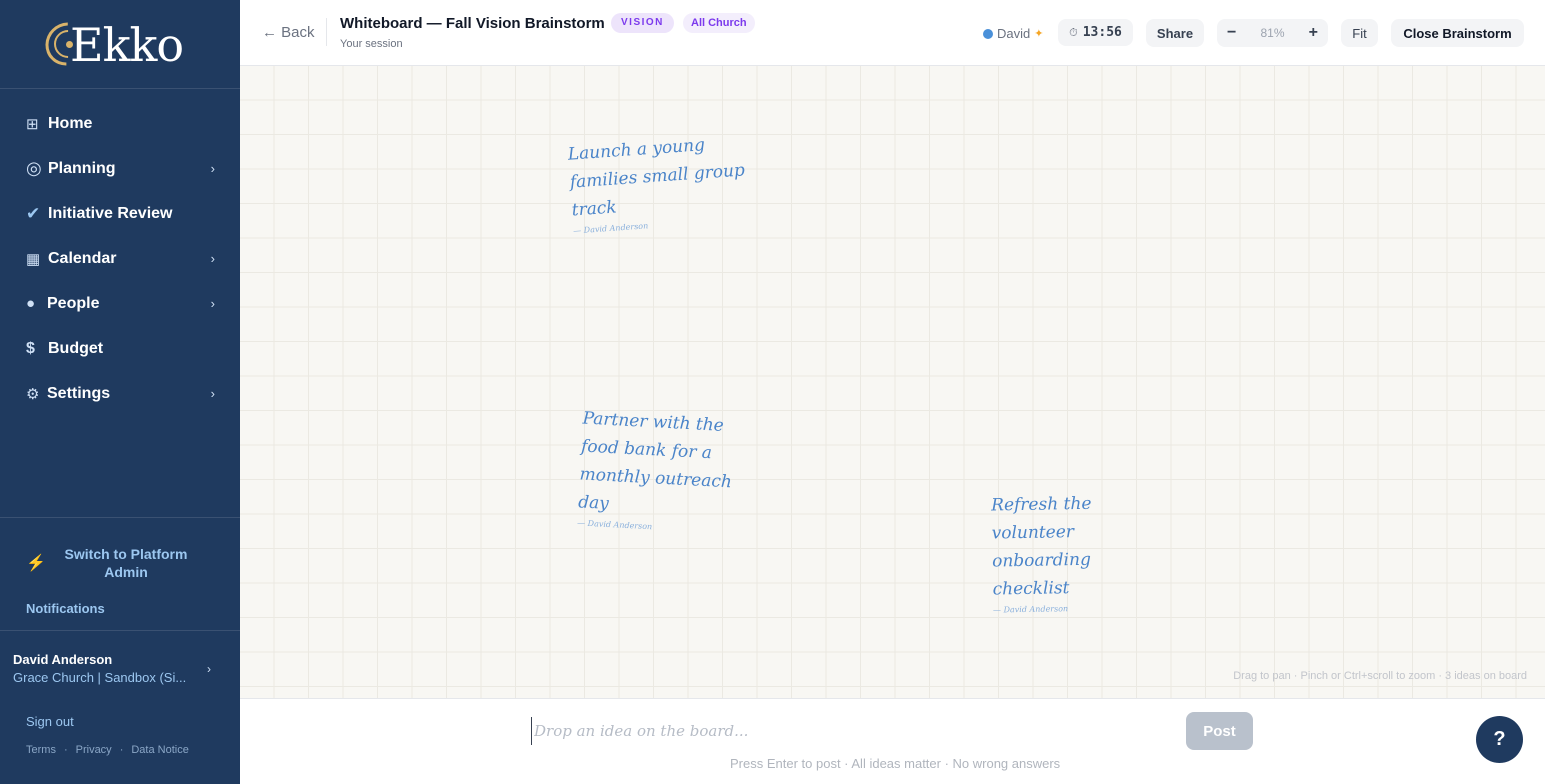 The width and height of the screenshot is (1545, 784). I want to click on timer-value: 13:56, so click(1102, 32).